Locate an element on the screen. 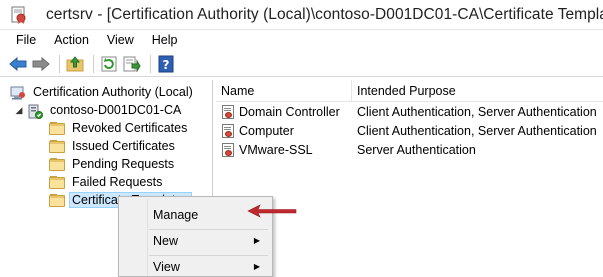  menu-item-label: Manage is located at coordinates (176, 215).